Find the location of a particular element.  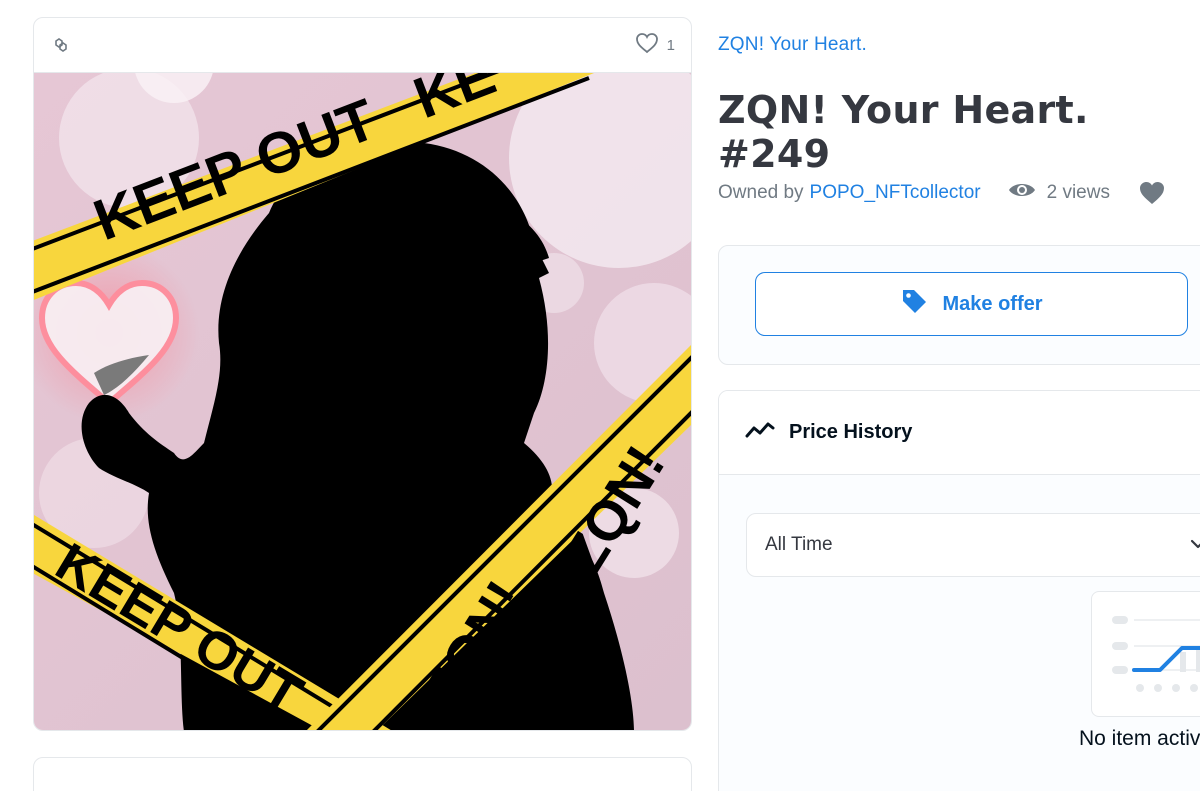

offer-panel: Make offer is located at coordinates (959, 305).